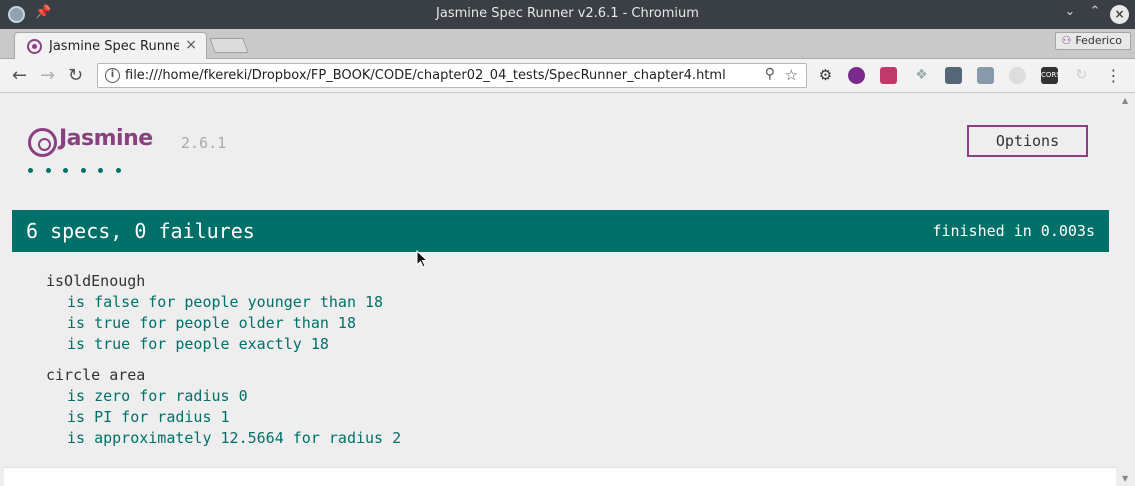 The height and width of the screenshot is (486, 1135). Describe the element at coordinates (921, 75) in the screenshot. I see `dropbox-icon: ❖` at that location.